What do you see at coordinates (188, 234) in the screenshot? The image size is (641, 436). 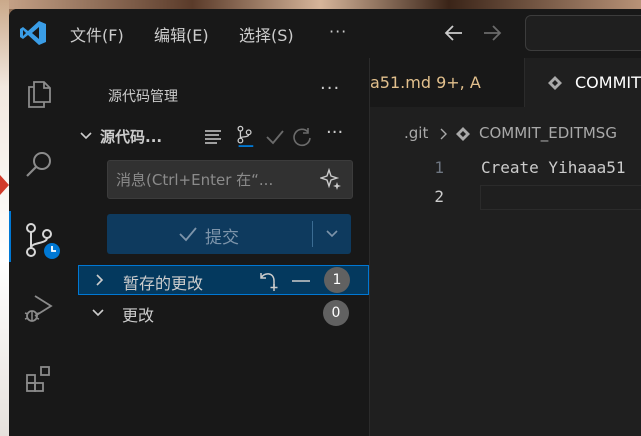 I see `check-icon` at bounding box center [188, 234].